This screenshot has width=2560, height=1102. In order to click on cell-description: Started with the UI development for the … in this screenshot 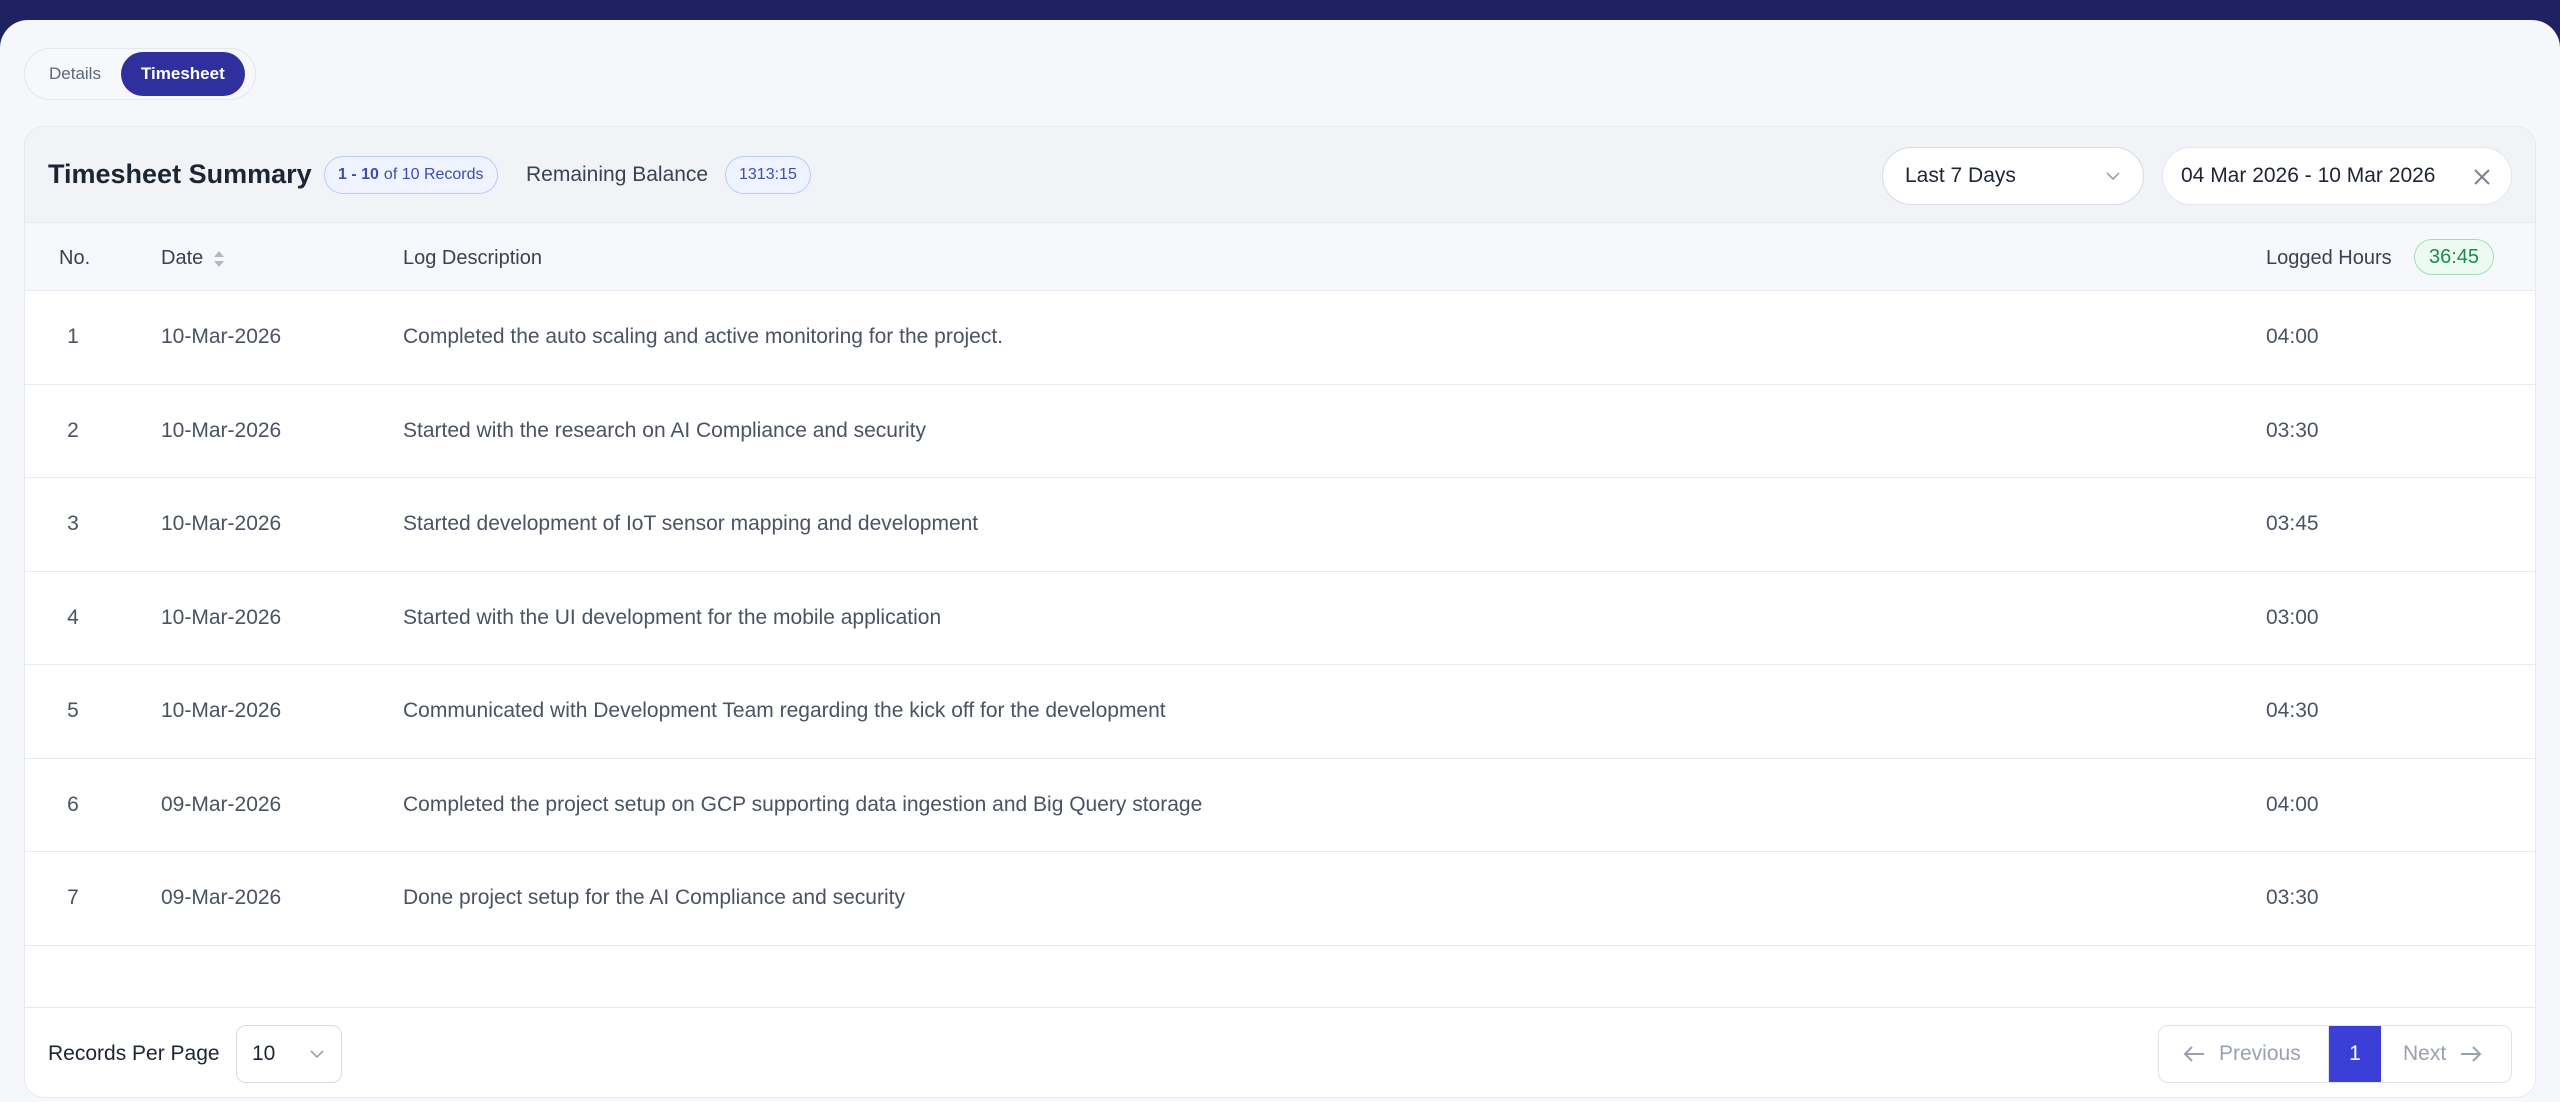, I will do `click(672, 617)`.